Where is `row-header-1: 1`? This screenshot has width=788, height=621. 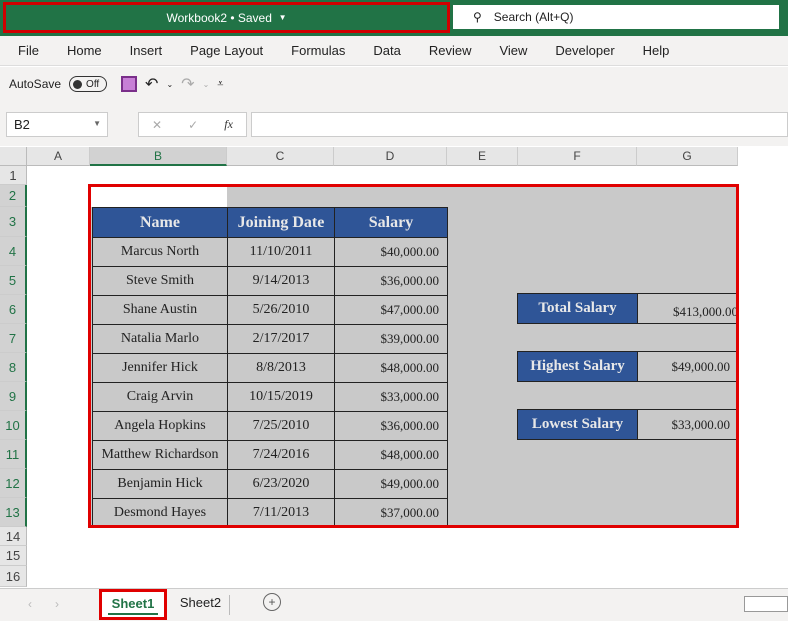
row-header-1: 1 is located at coordinates (13, 175).